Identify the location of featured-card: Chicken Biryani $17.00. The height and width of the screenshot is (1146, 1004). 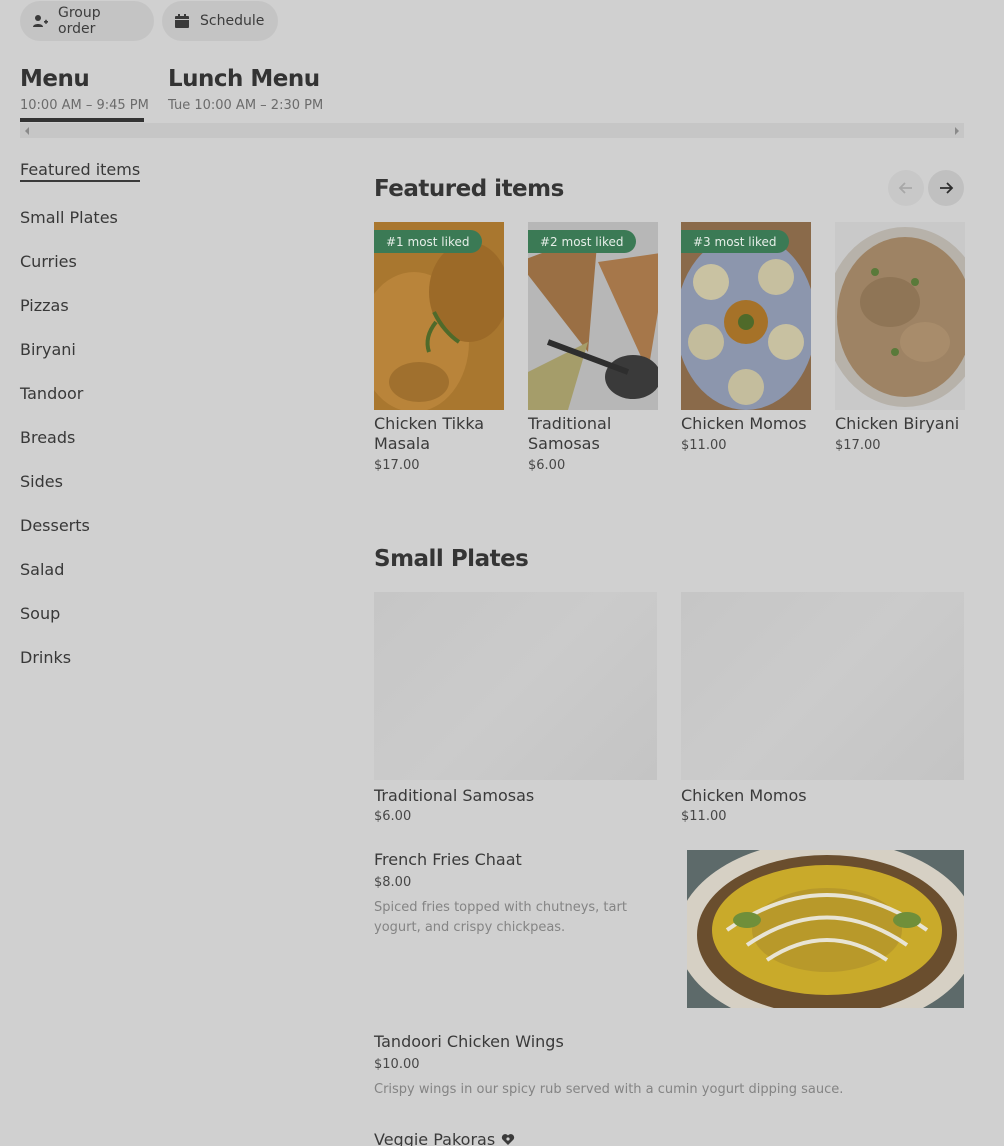
(900, 337).